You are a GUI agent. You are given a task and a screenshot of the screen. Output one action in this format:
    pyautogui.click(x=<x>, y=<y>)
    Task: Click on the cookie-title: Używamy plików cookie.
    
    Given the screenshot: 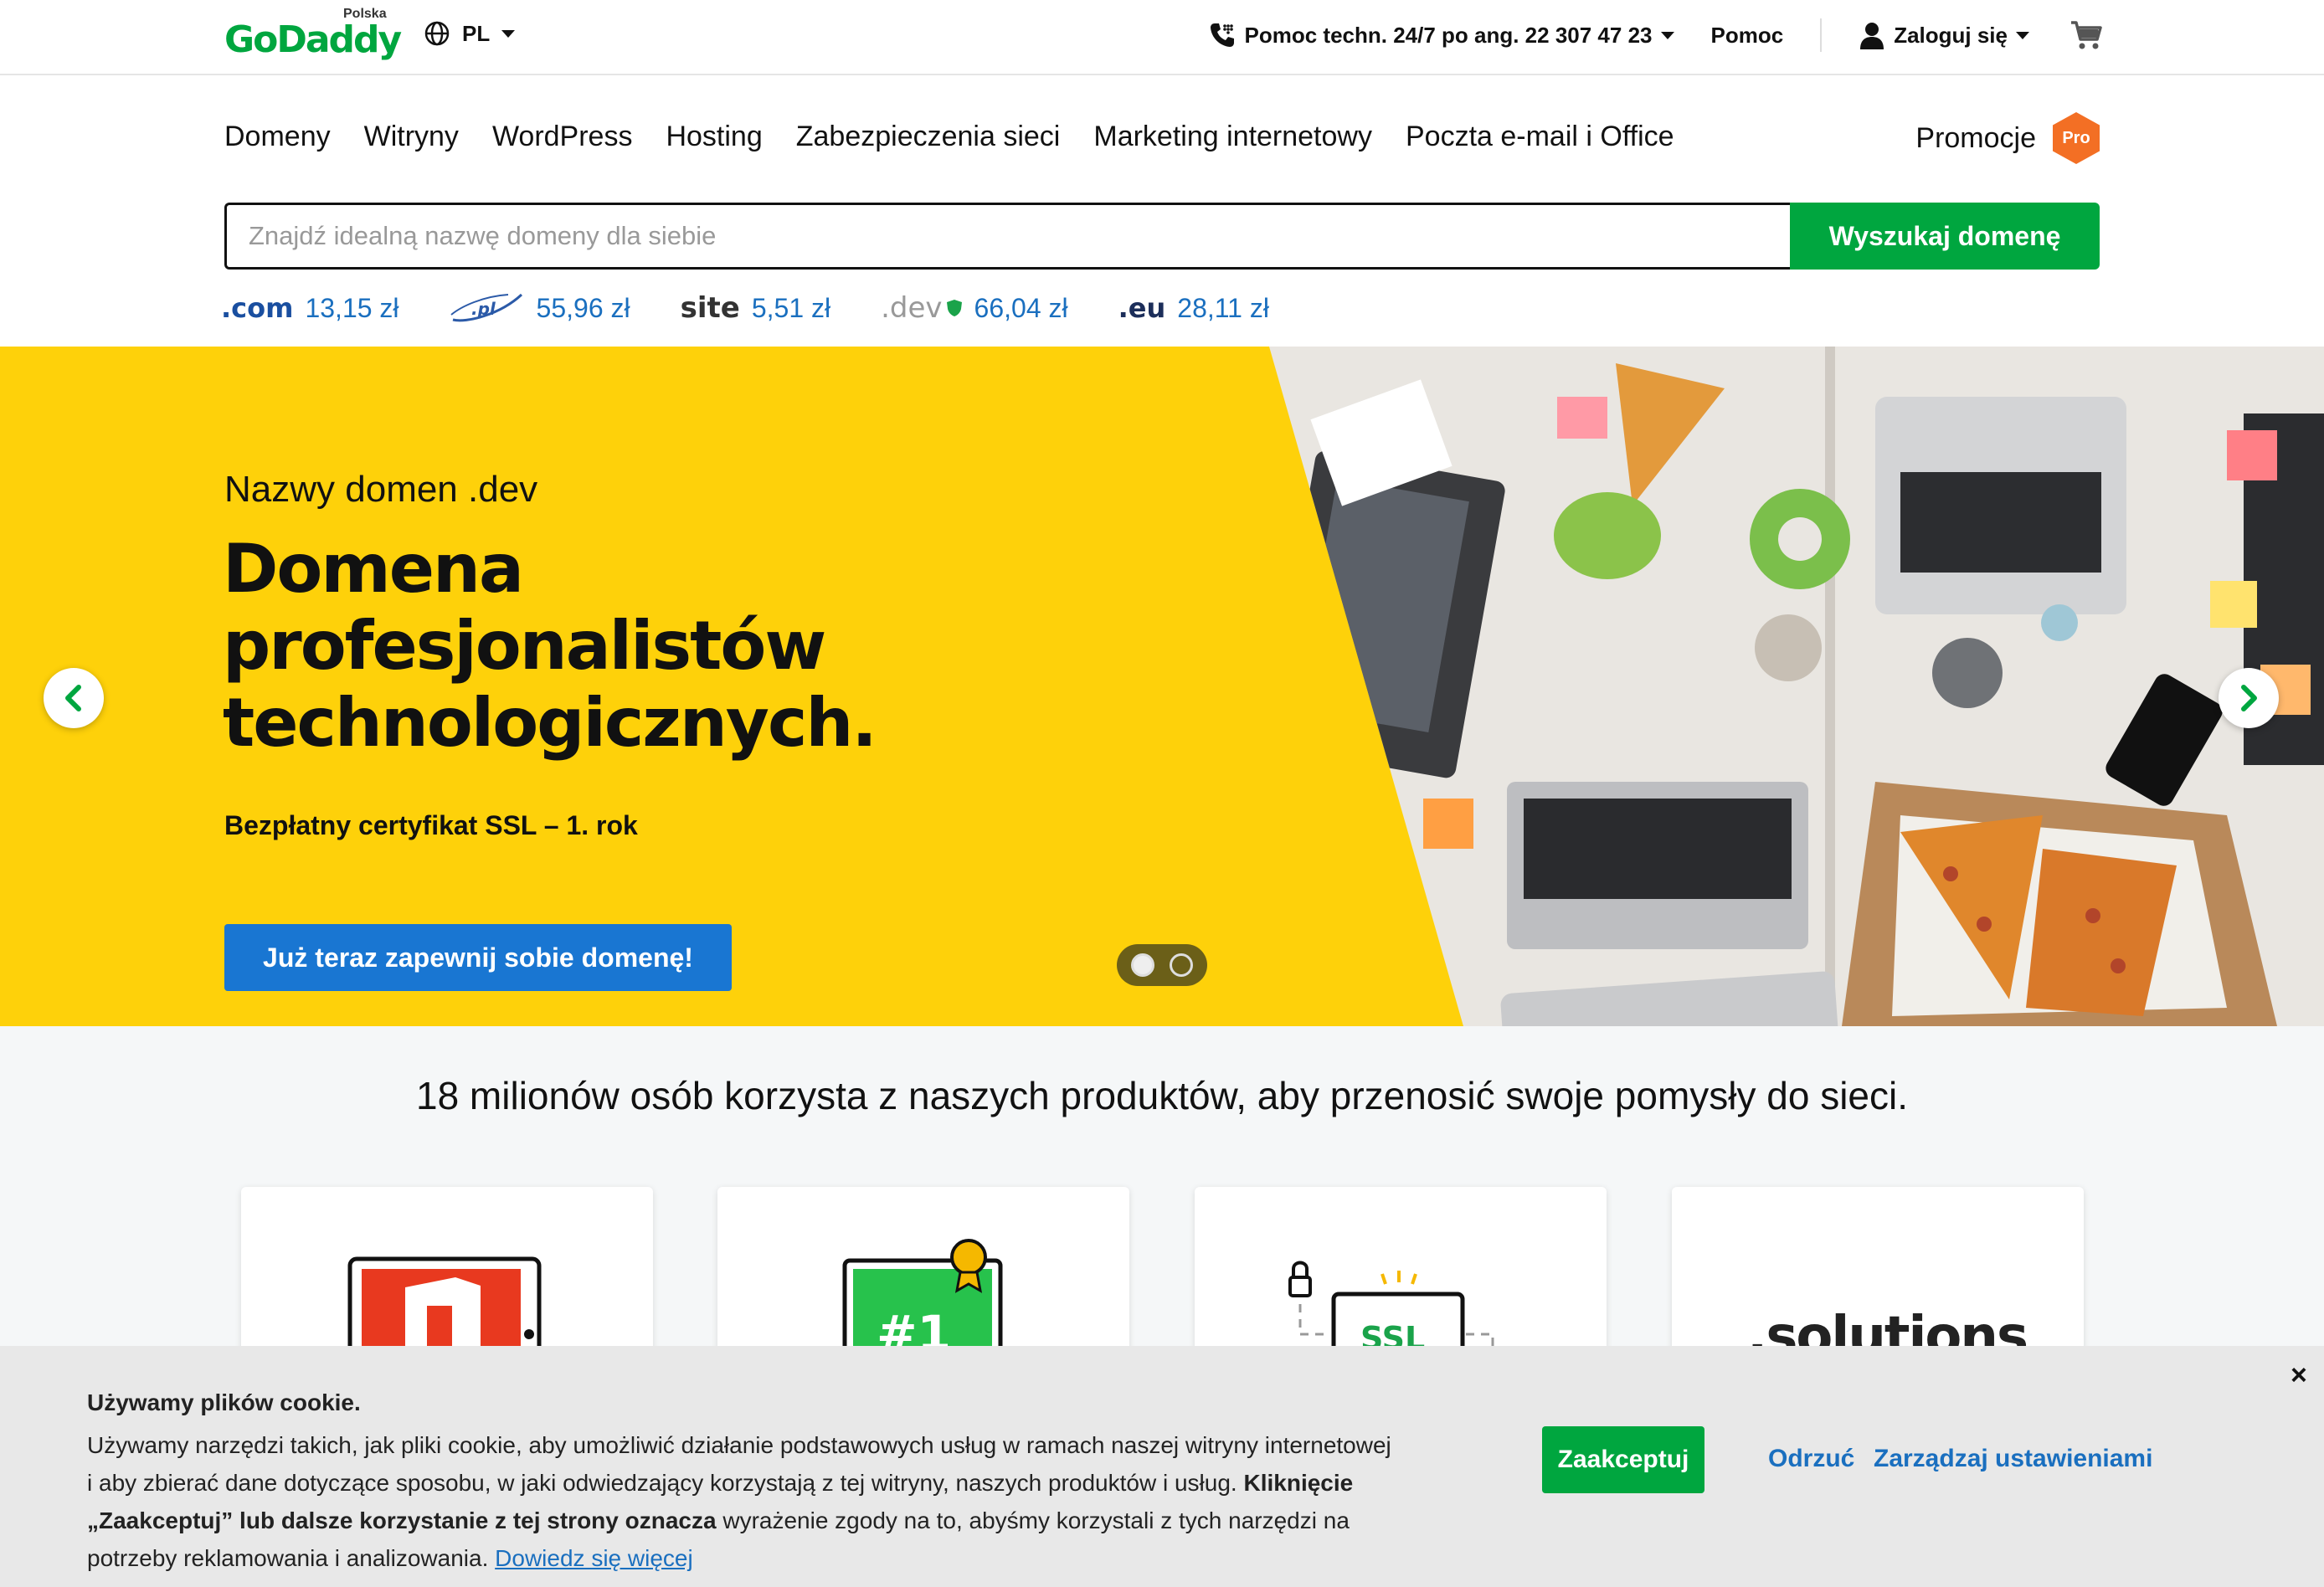 What is the action you would take?
    pyautogui.click(x=224, y=1402)
    